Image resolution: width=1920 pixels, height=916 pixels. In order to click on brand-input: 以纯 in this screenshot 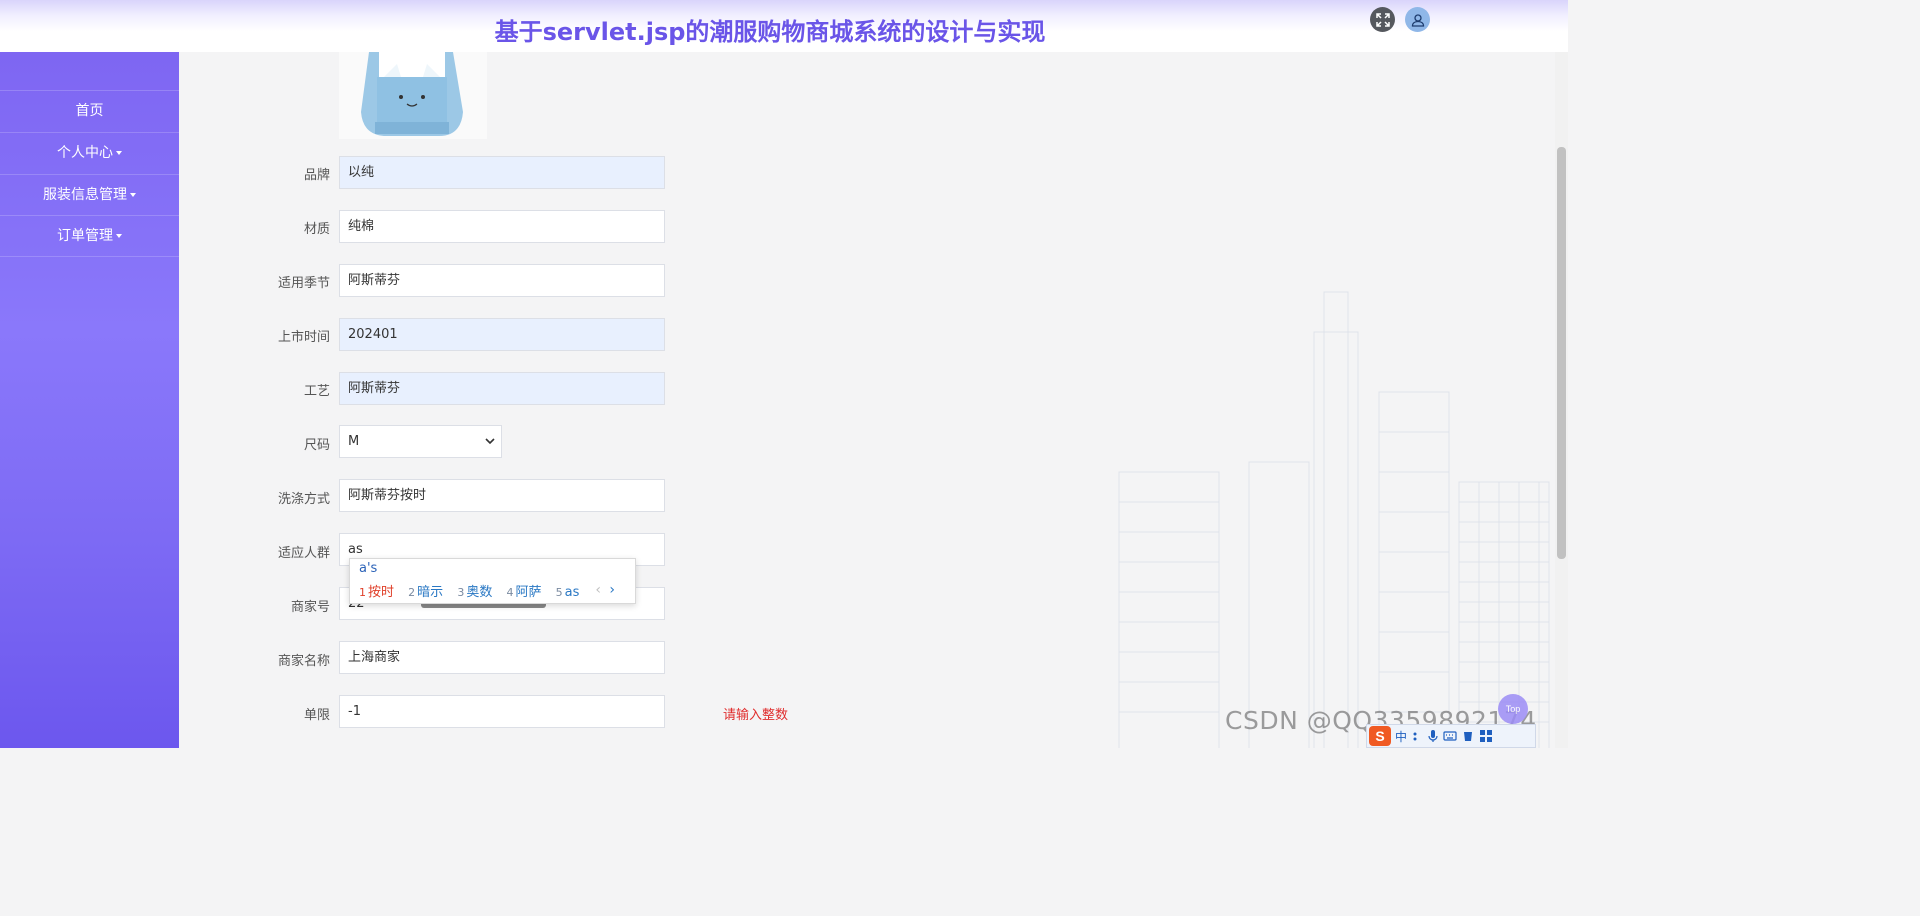, I will do `click(502, 172)`.